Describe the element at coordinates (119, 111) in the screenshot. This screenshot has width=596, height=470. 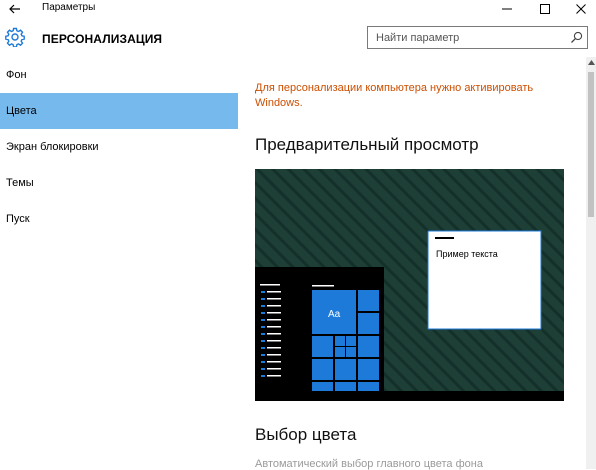
I see `sidebar-item-colors: Цвета` at that location.